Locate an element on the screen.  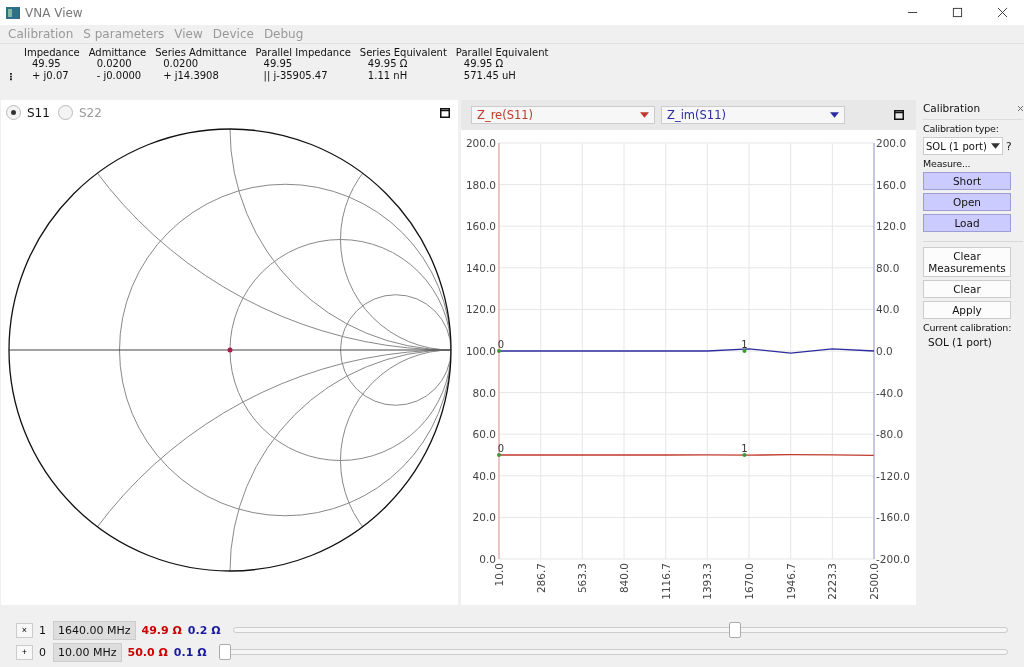
axis-tick-label: 563.3 is located at coordinates (582, 578).